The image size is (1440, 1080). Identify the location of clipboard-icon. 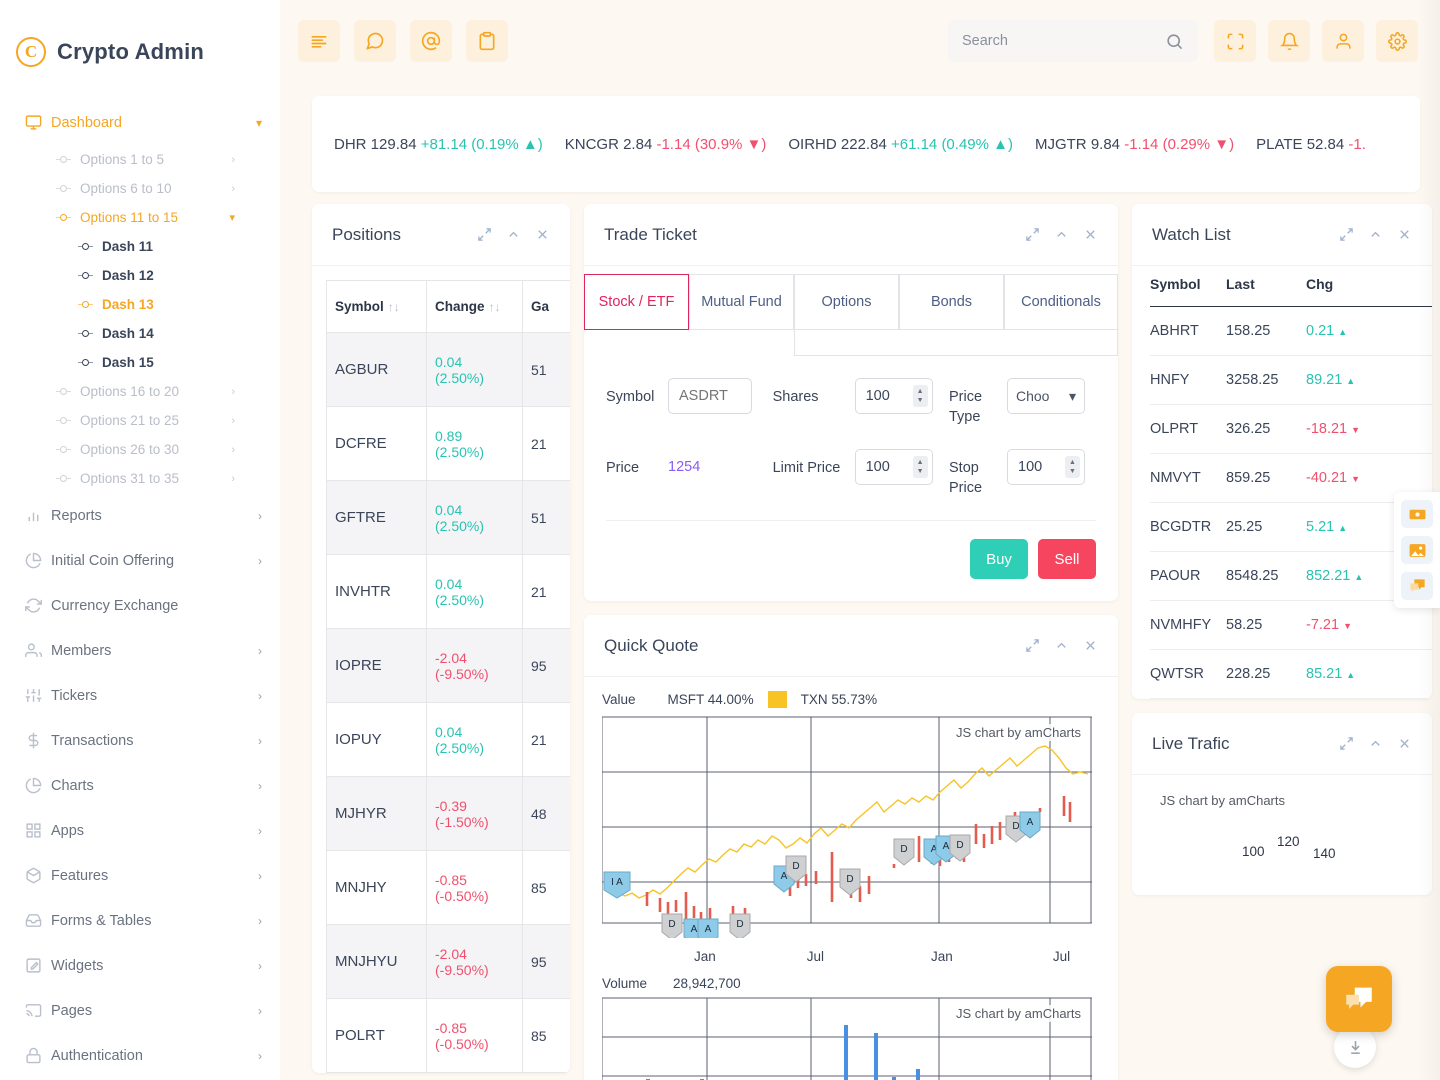
(487, 41).